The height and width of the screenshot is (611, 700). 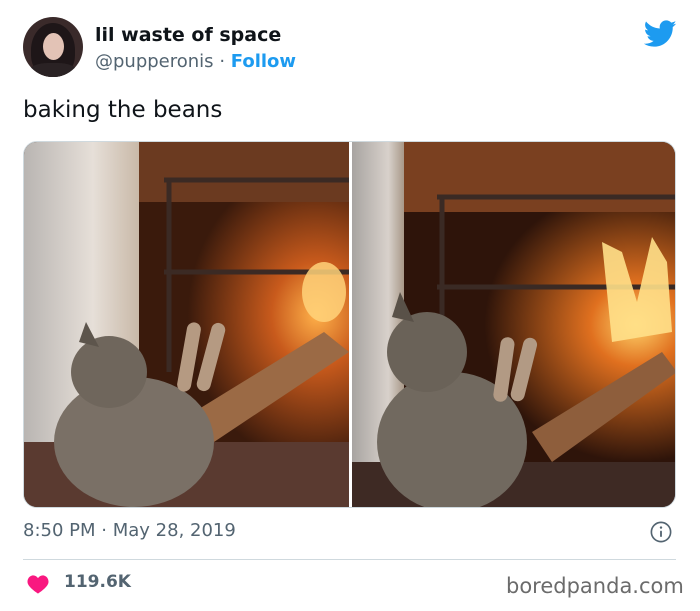 What do you see at coordinates (174, 530) in the screenshot?
I see `tweet-date: May 28, 2019` at bounding box center [174, 530].